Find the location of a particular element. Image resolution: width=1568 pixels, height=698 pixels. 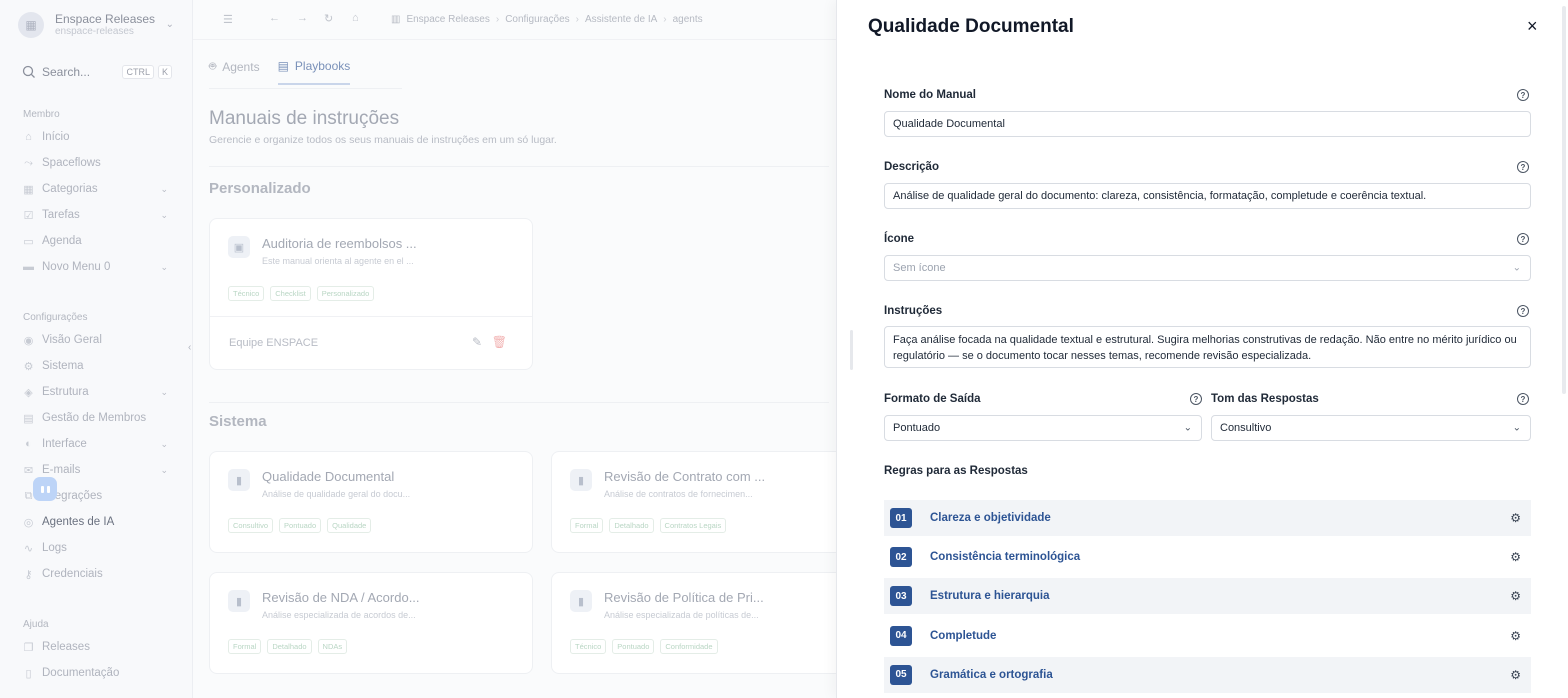

sidebar-item-label: Gestão de Membros is located at coordinates (94, 418).